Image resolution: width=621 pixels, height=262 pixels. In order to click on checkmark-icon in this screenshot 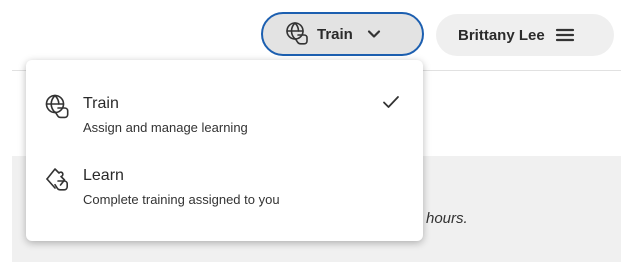, I will do `click(391, 102)`.